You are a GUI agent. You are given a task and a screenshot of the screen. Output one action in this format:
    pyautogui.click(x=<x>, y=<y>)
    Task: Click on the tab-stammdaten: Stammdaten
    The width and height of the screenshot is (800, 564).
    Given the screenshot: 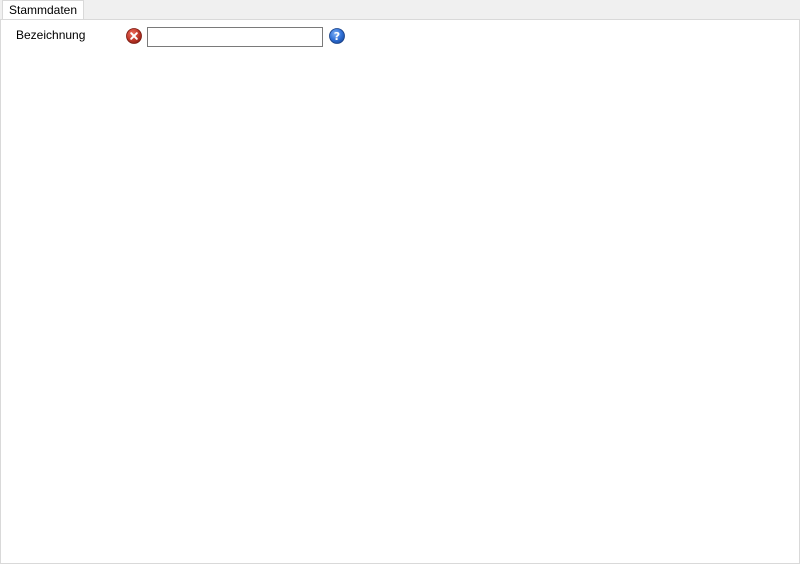 What is the action you would take?
    pyautogui.click(x=43, y=9)
    